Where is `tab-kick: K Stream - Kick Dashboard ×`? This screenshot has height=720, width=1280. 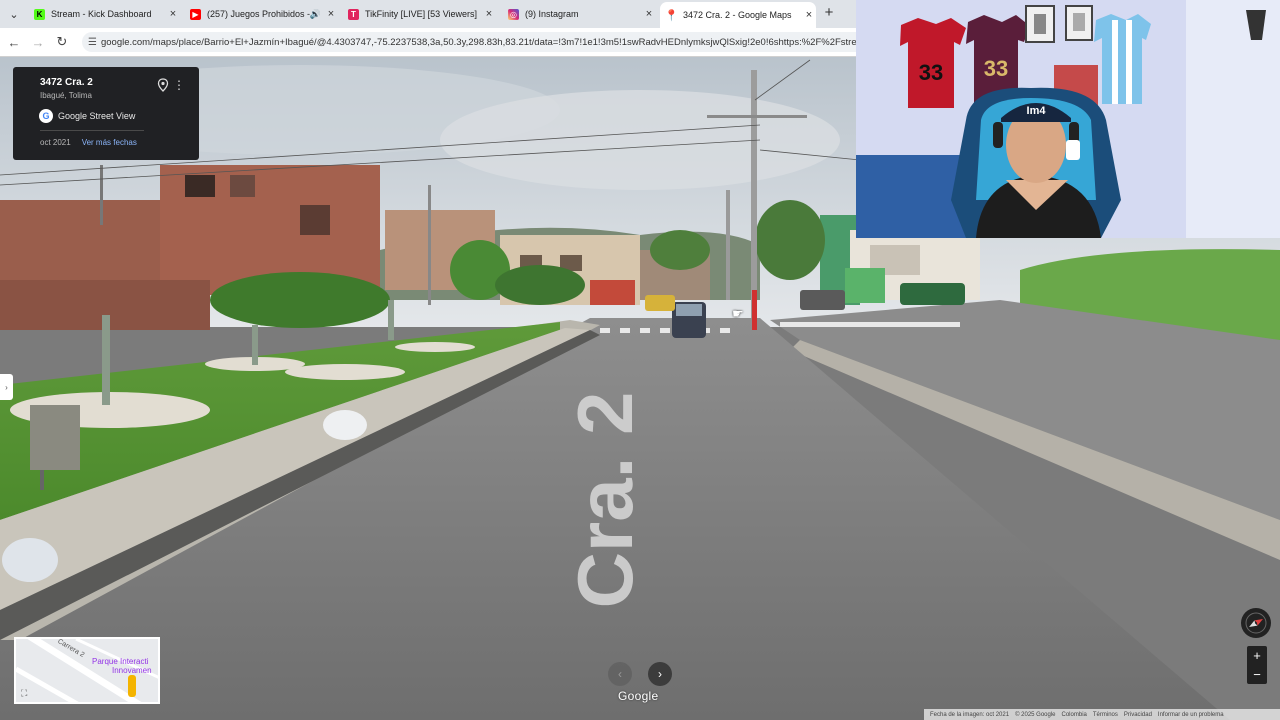
tab-kick: K Stream - Kick Dashboard × is located at coordinates (104, 14).